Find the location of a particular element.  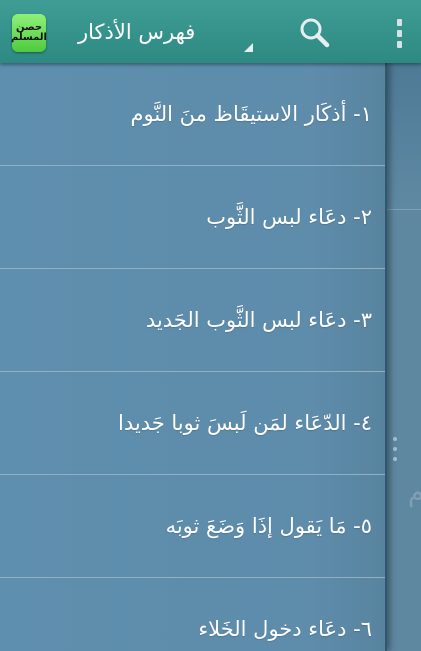

dropdown-indicator-icon is located at coordinates (248, 47).